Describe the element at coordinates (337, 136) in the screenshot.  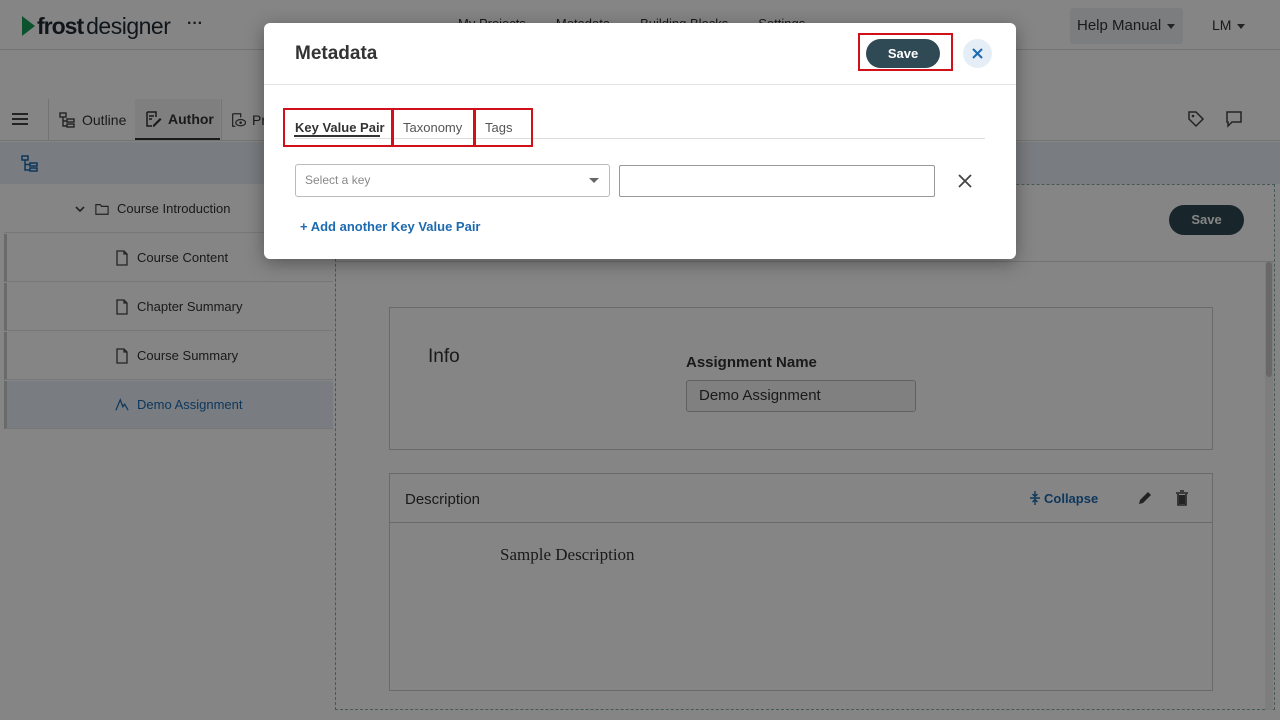
I see `active-tab-indicator` at that location.